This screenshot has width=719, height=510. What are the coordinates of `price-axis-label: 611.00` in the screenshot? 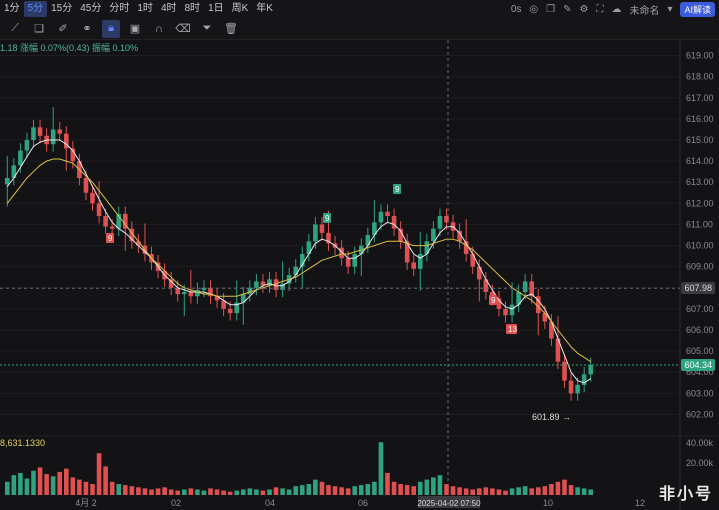 It's located at (699, 224).